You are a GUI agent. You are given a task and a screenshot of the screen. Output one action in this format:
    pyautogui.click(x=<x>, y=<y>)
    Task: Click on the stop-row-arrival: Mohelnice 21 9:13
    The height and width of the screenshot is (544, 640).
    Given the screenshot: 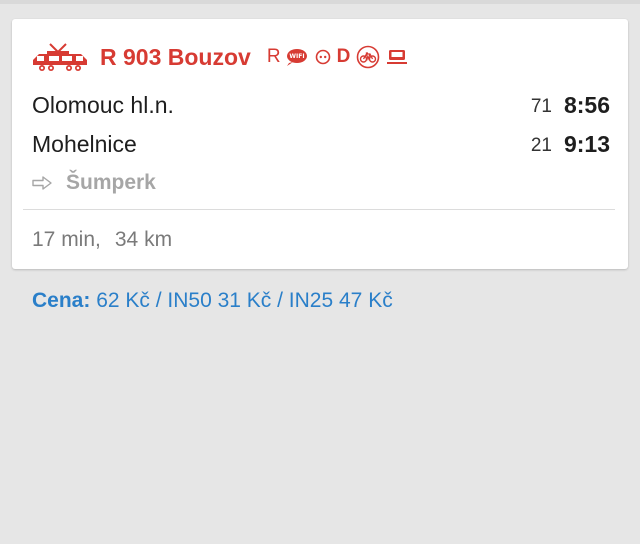 What is the action you would take?
    pyautogui.click(x=321, y=144)
    